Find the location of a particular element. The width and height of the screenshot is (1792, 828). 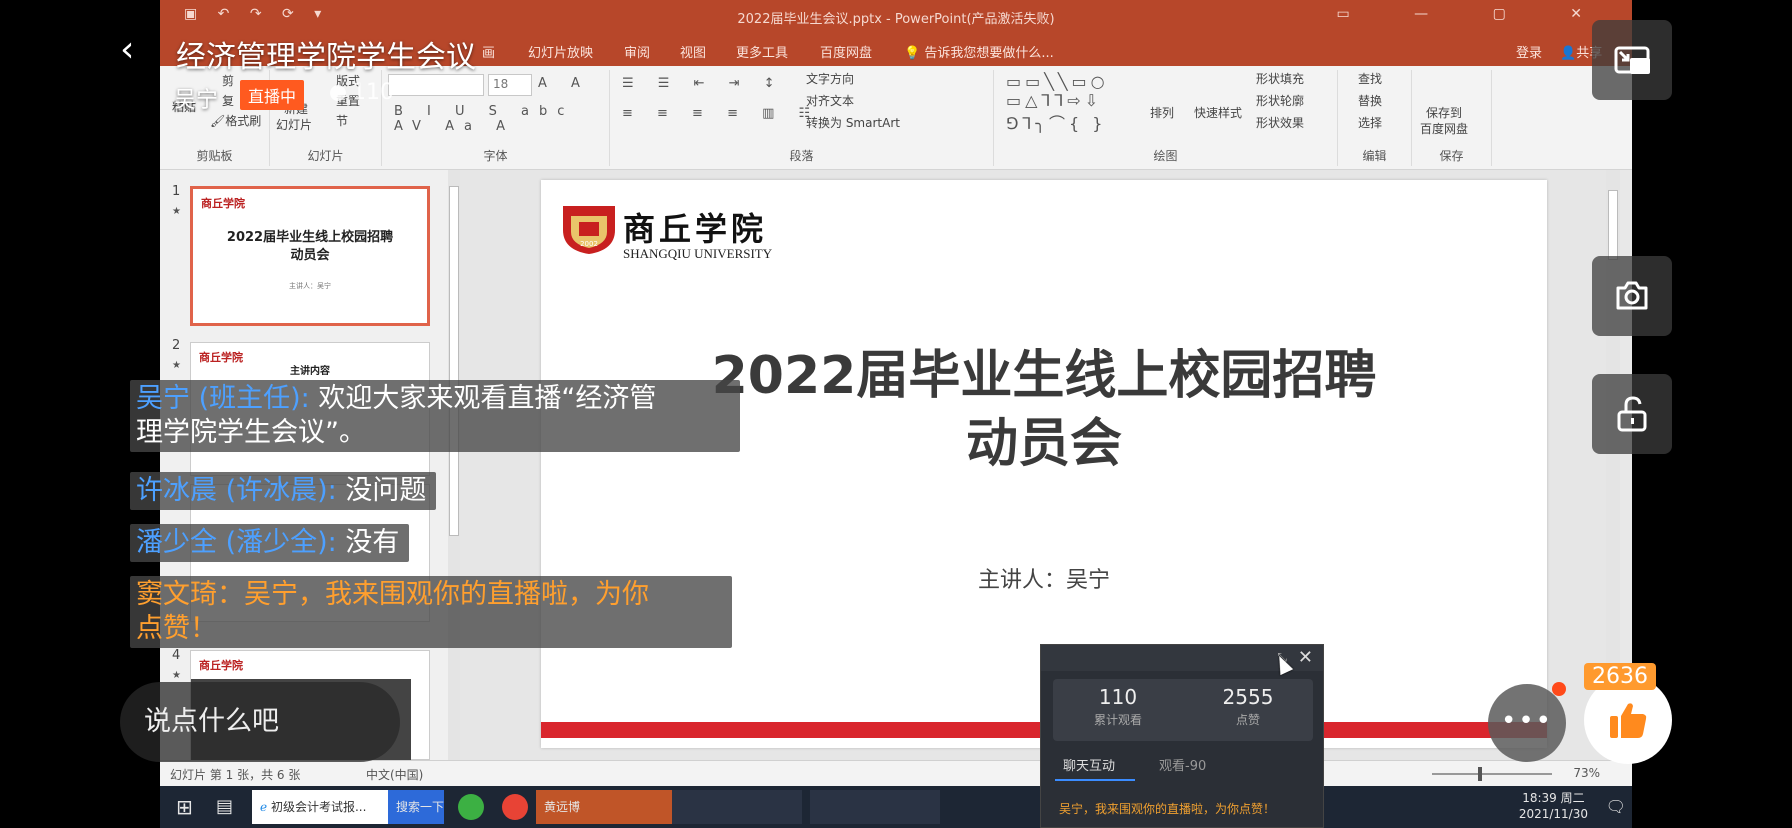

chat-text-cont: 理学院学生会议”。 is located at coordinates (251, 432).